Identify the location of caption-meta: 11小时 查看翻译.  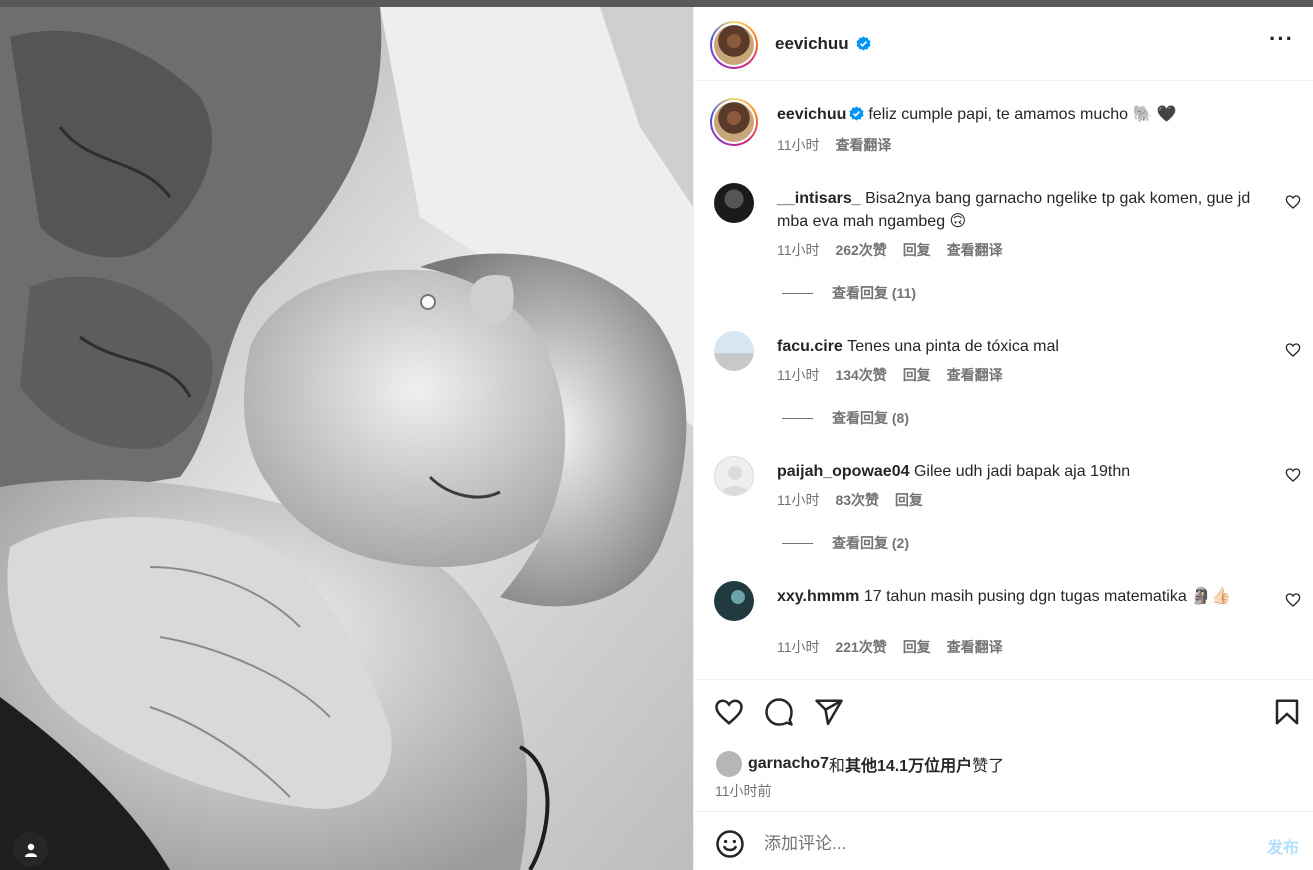
(840, 145).